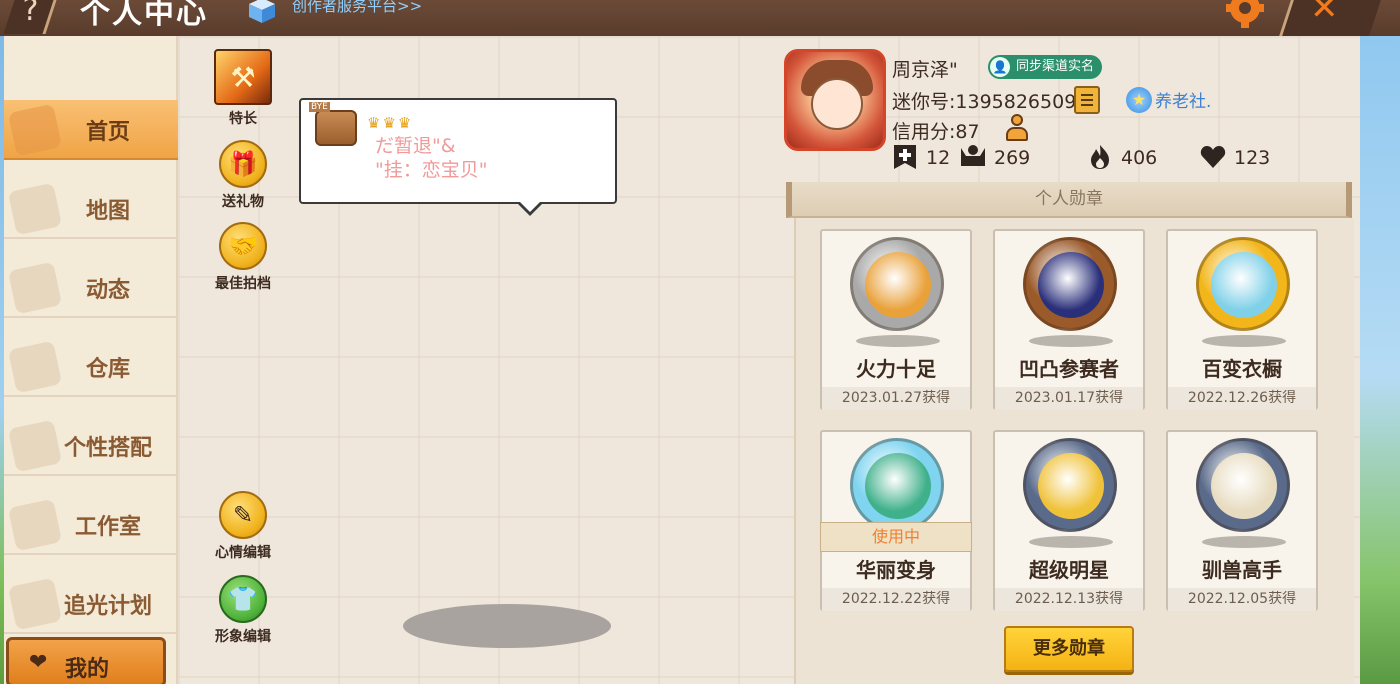 The height and width of the screenshot is (684, 1400). What do you see at coordinates (87, 669) in the screenshot?
I see `sidebar-item-label: 我的` at bounding box center [87, 669].